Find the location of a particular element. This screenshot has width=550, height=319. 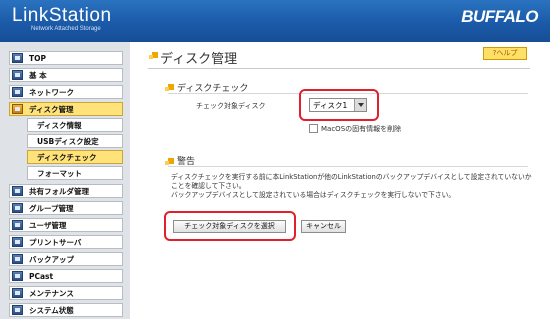

sidebar-subitem-usb-disk: USBディスク設定 is located at coordinates (75, 141).